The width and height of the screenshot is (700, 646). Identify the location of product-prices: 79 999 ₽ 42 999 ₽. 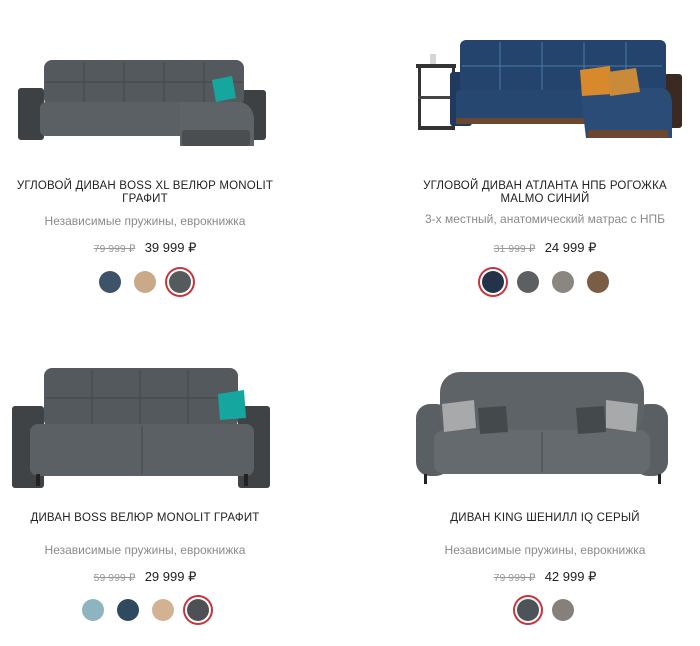
(545, 577).